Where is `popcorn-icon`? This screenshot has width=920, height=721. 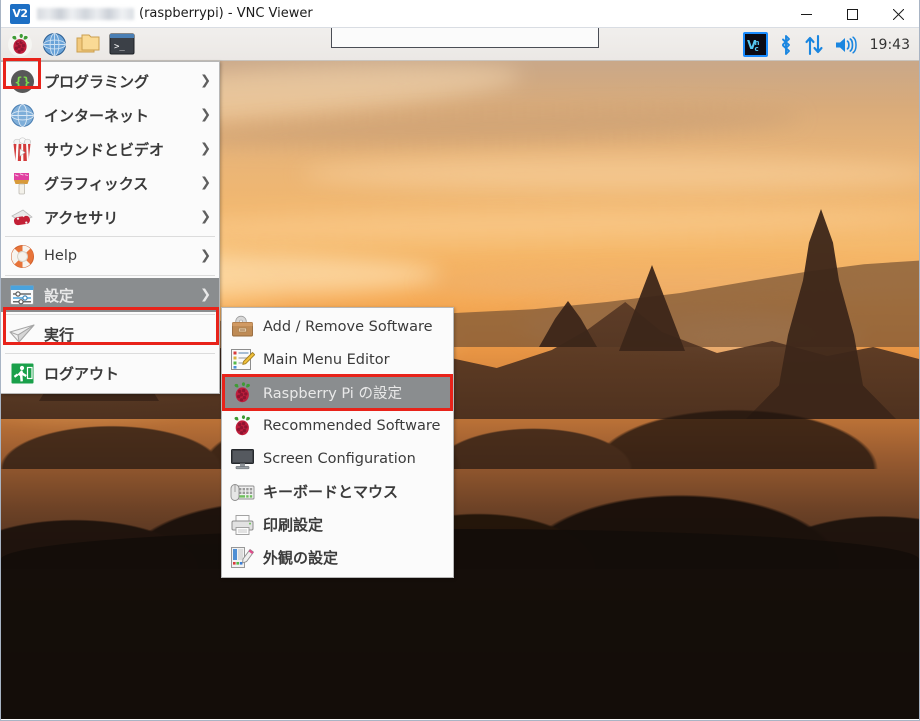 popcorn-icon is located at coordinates (22, 149).